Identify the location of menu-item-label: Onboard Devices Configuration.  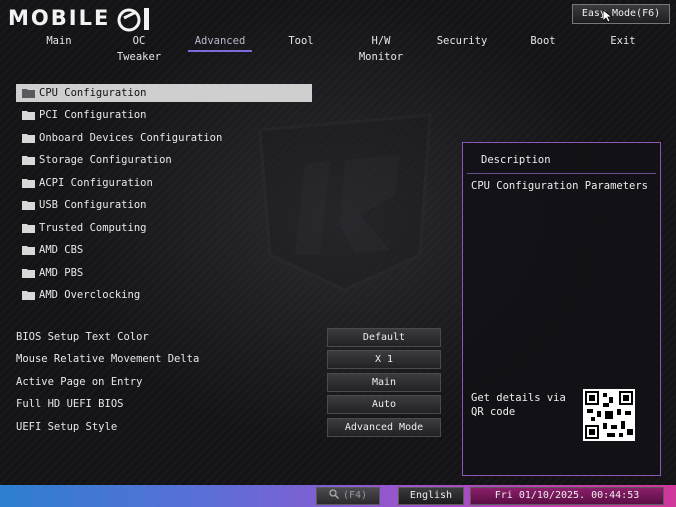
(131, 138).